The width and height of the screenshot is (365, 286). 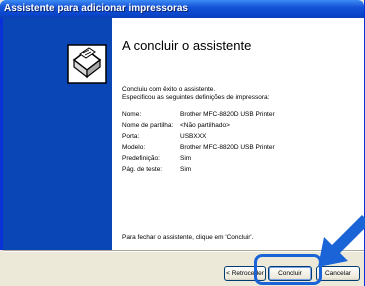 I want to click on back-button: < Retroceder, so click(x=245, y=273).